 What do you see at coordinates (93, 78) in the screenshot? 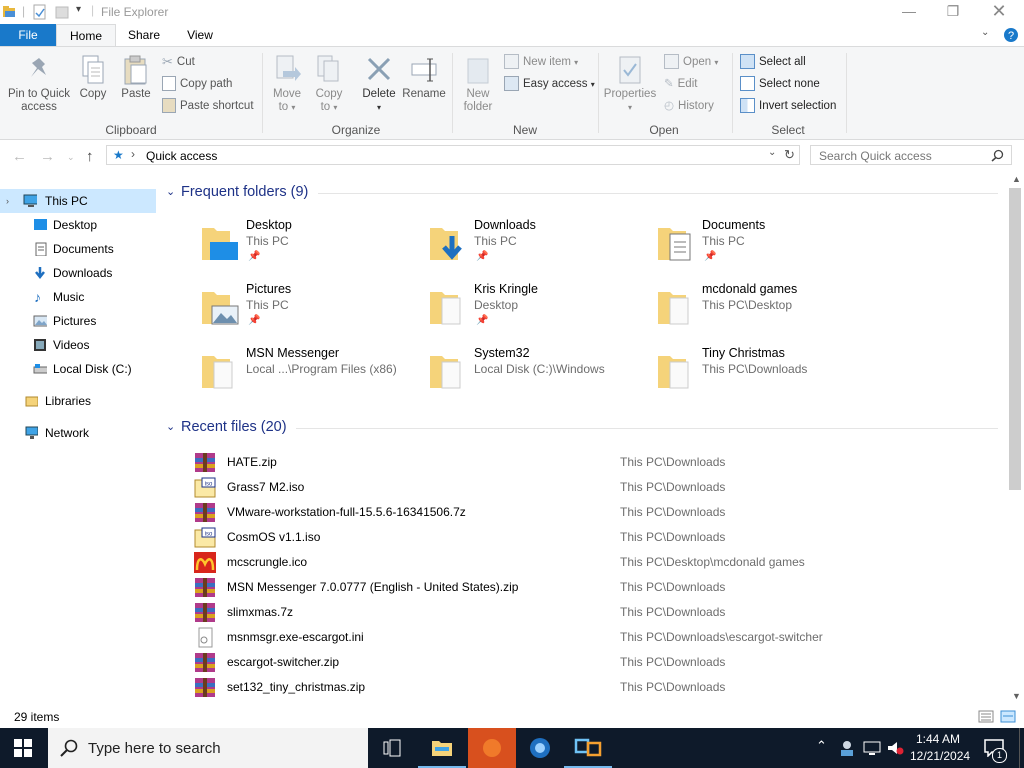
I see `copy-button: Copy` at bounding box center [93, 78].